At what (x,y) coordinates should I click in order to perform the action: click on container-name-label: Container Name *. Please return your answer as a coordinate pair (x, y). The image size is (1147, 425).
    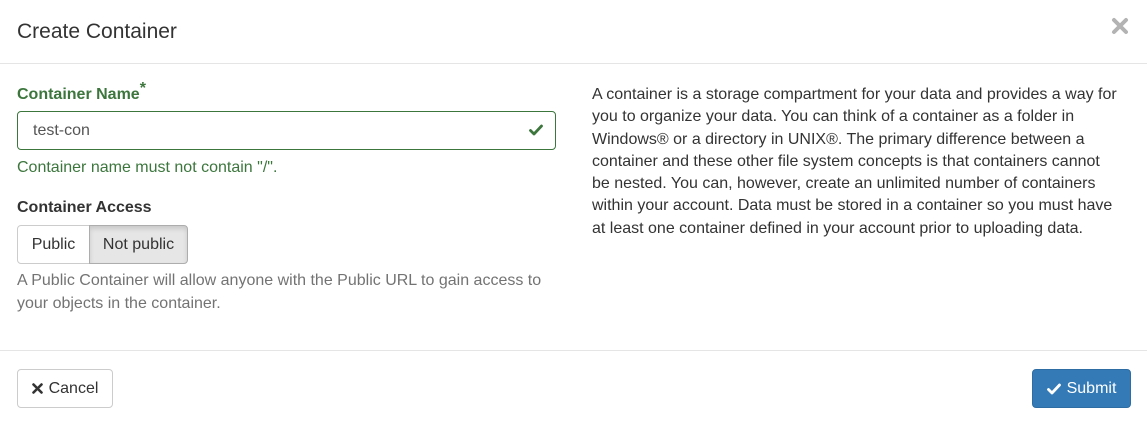
    Looking at the image, I should click on (81, 92).